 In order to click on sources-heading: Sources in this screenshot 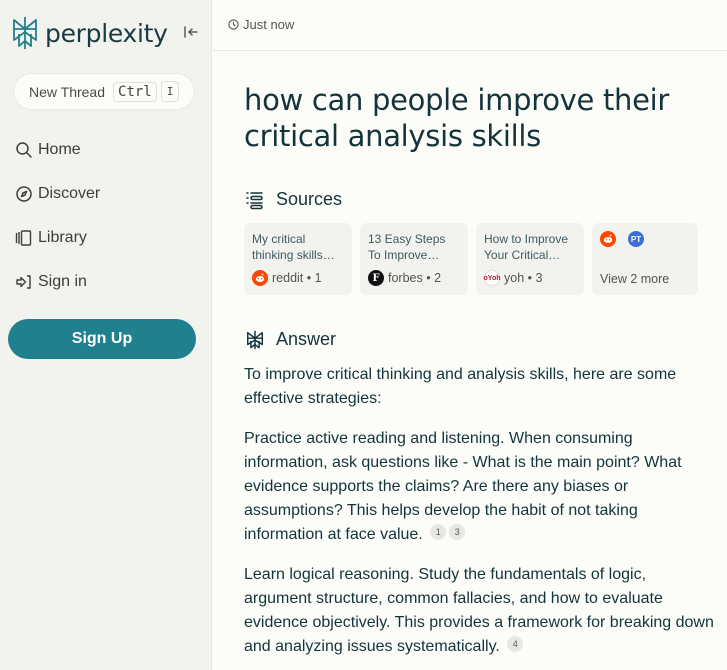, I will do `click(293, 199)`.